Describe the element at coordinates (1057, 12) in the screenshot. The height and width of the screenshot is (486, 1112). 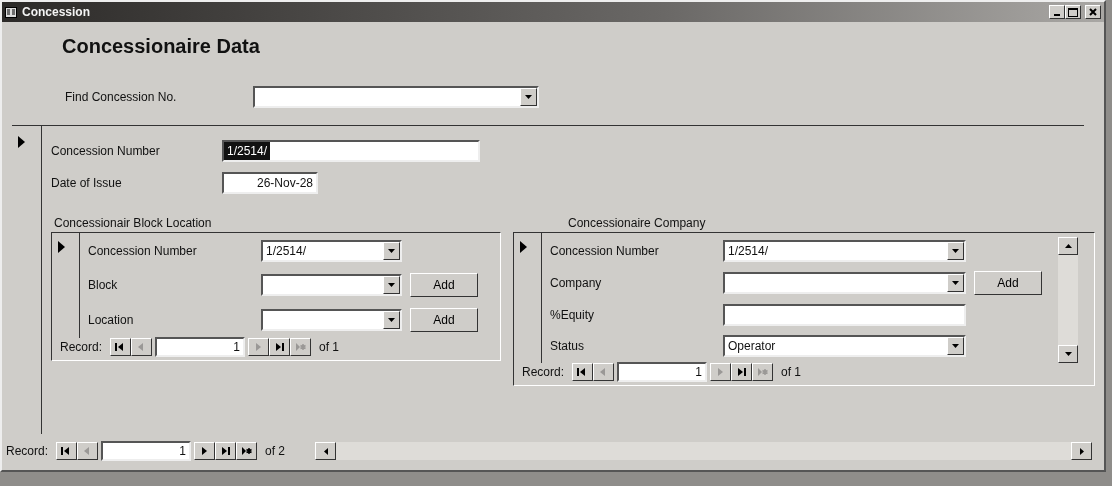
I see `minimize-button` at that location.